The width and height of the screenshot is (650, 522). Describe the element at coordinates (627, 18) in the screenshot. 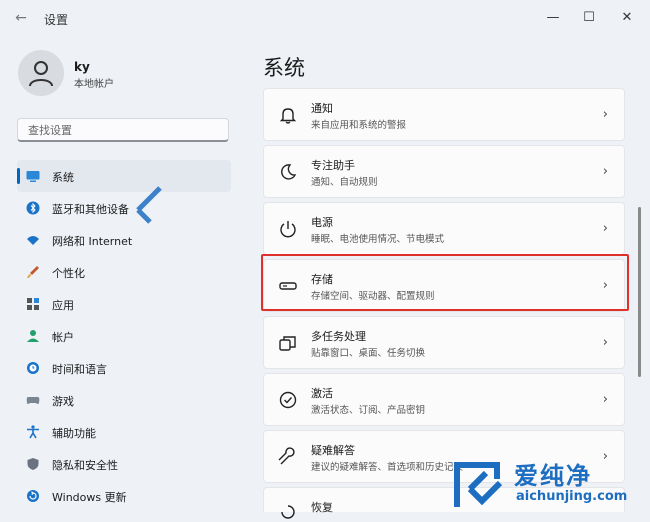

I see `close-button: ✕` at that location.